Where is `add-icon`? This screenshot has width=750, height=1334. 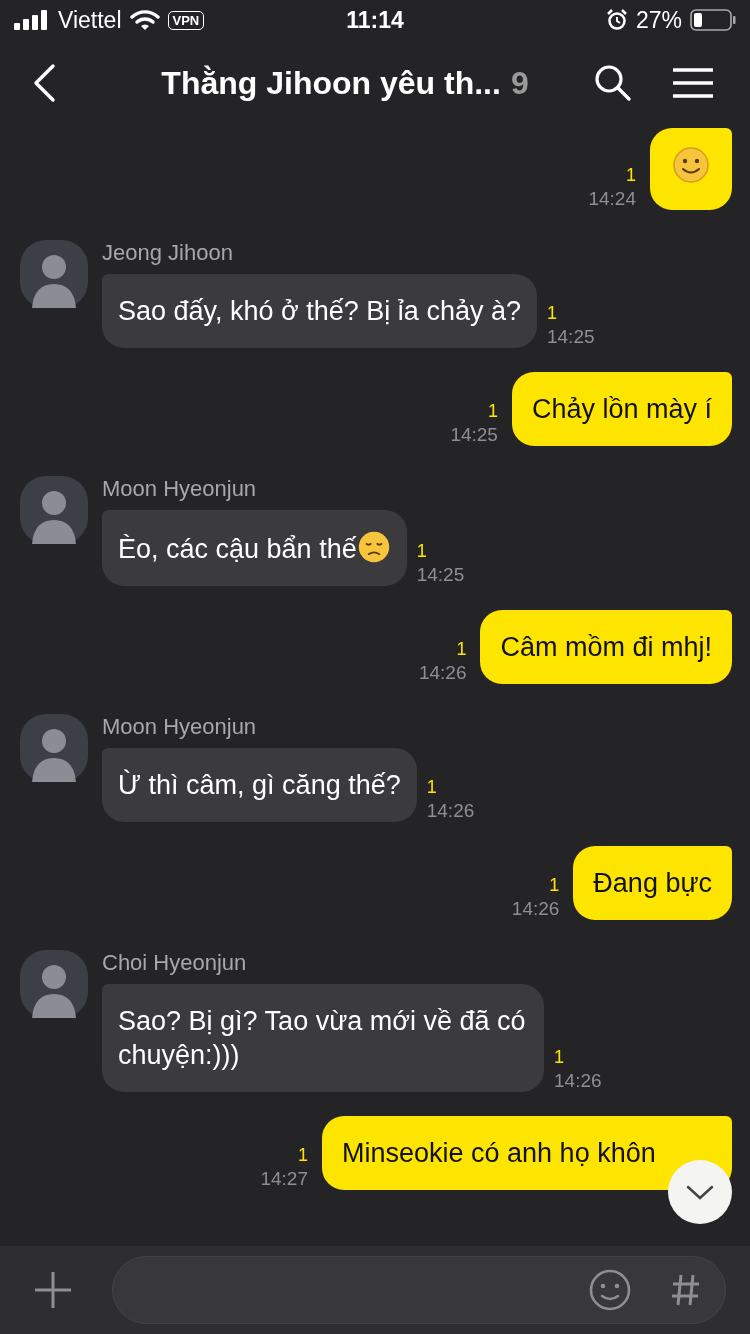
add-icon is located at coordinates (53, 1290).